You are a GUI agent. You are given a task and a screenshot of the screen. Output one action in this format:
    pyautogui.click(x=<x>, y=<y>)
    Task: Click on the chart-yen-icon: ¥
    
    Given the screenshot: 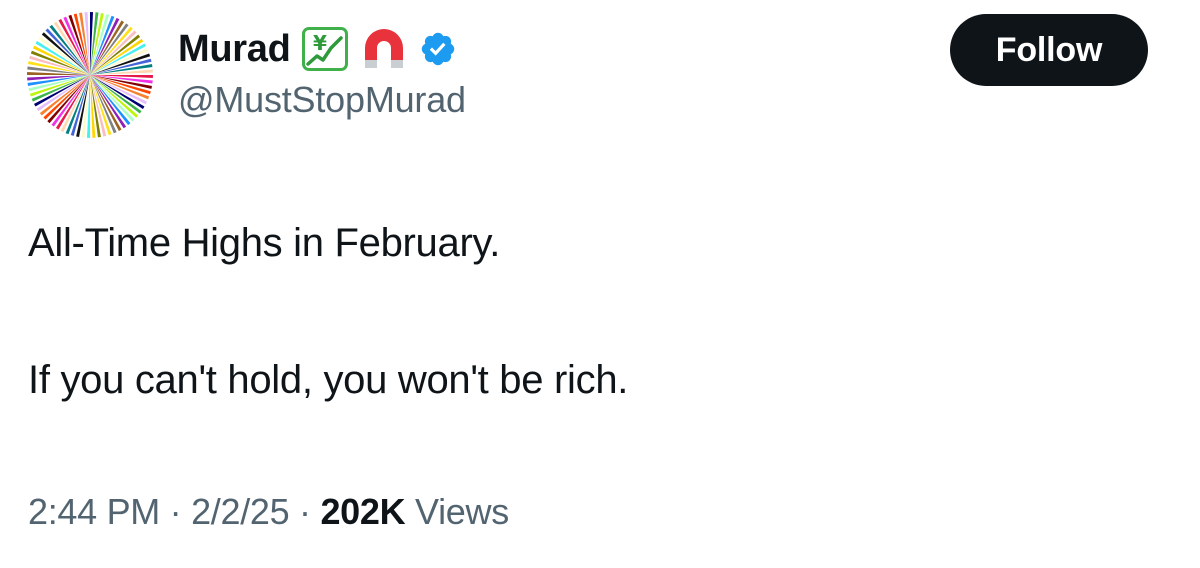 What is the action you would take?
    pyautogui.click(x=325, y=49)
    